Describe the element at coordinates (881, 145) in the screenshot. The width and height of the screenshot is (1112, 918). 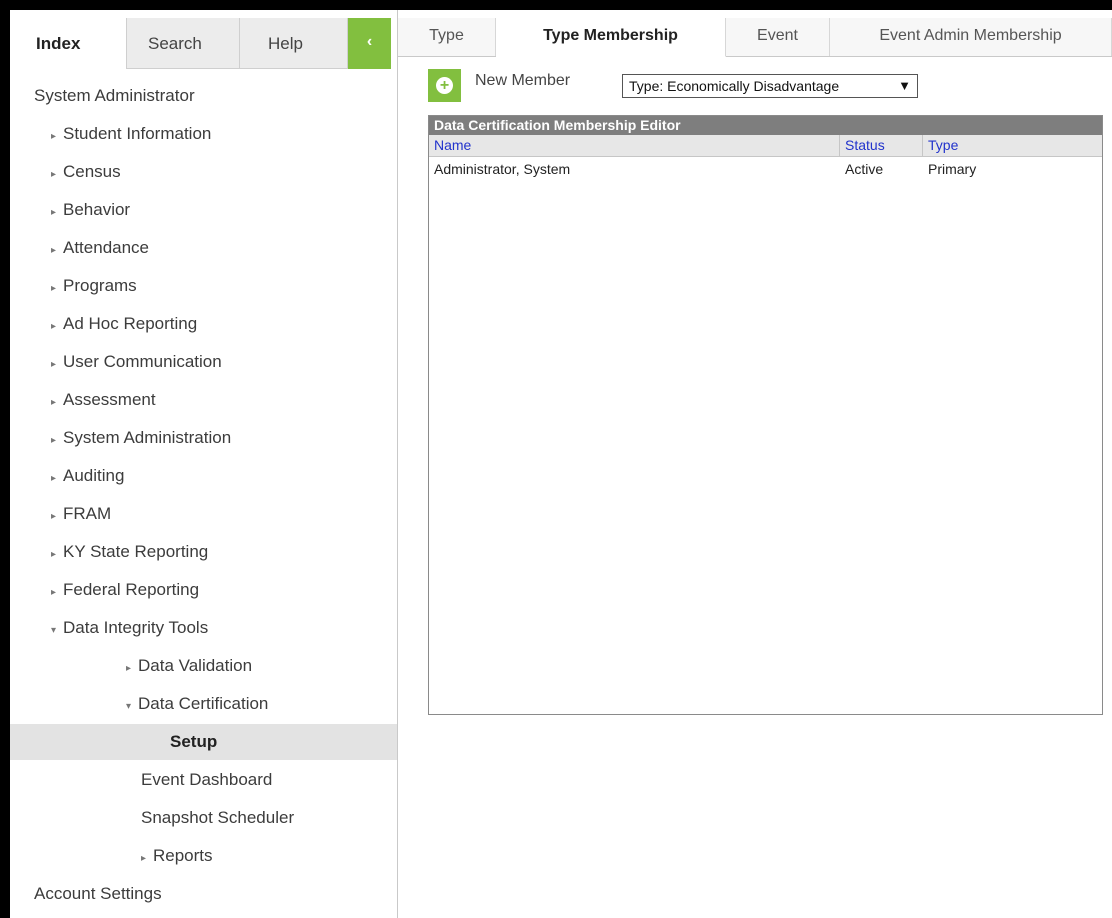
I see `column-header-status: Status` at that location.